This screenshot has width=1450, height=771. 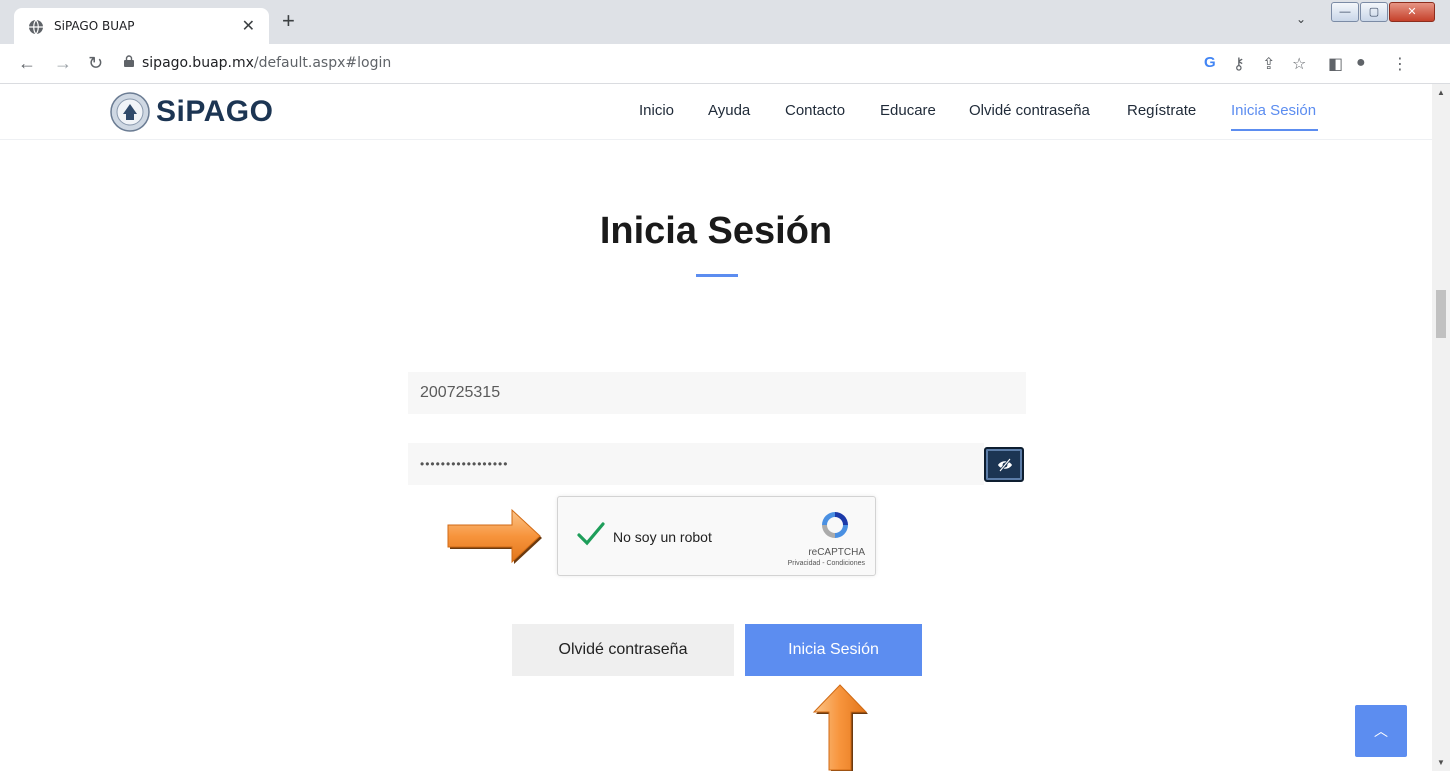 I want to click on chevron-up-icon: ︿, so click(x=1381, y=731).